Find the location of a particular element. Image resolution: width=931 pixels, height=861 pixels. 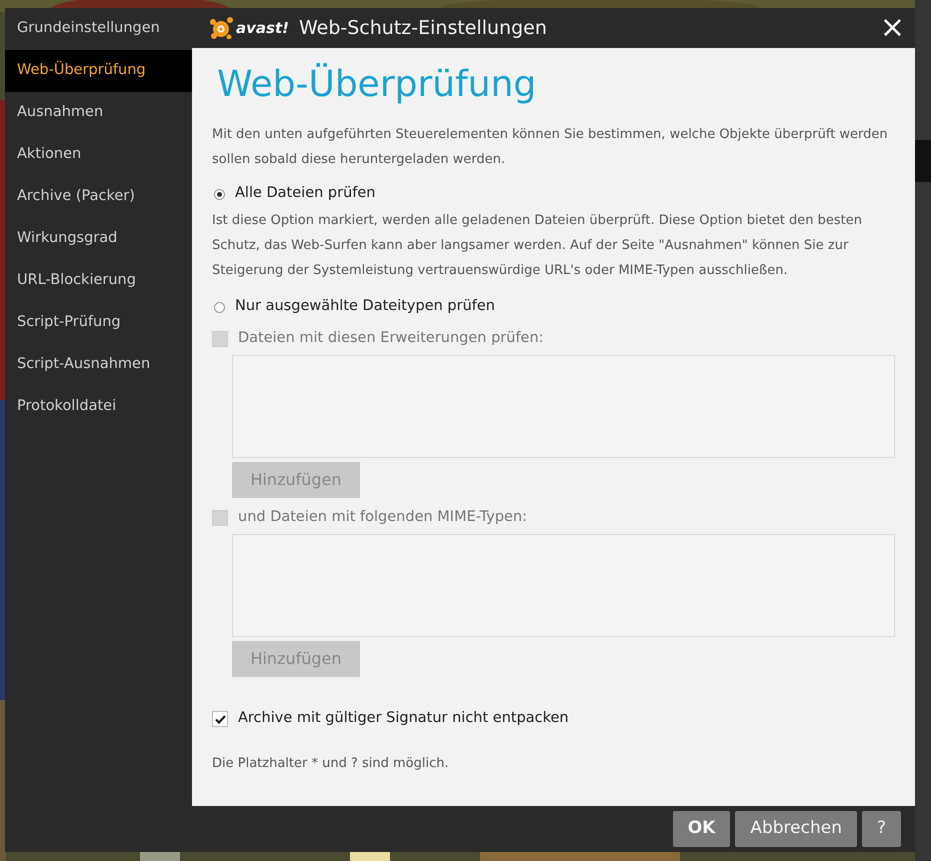

checkbox is located at coordinates (220, 719).